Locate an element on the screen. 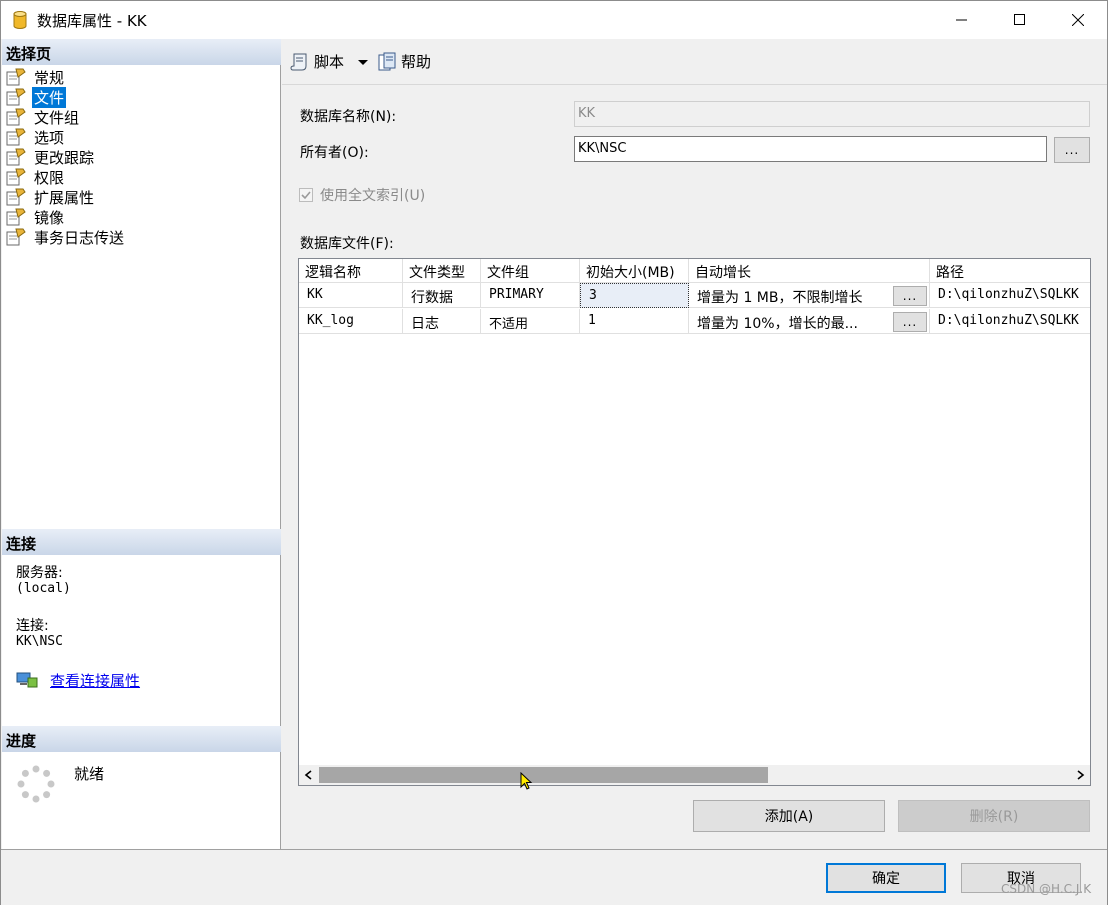 The height and width of the screenshot is (905, 1108). cell-filegroup: PRIMARY is located at coordinates (530, 295).